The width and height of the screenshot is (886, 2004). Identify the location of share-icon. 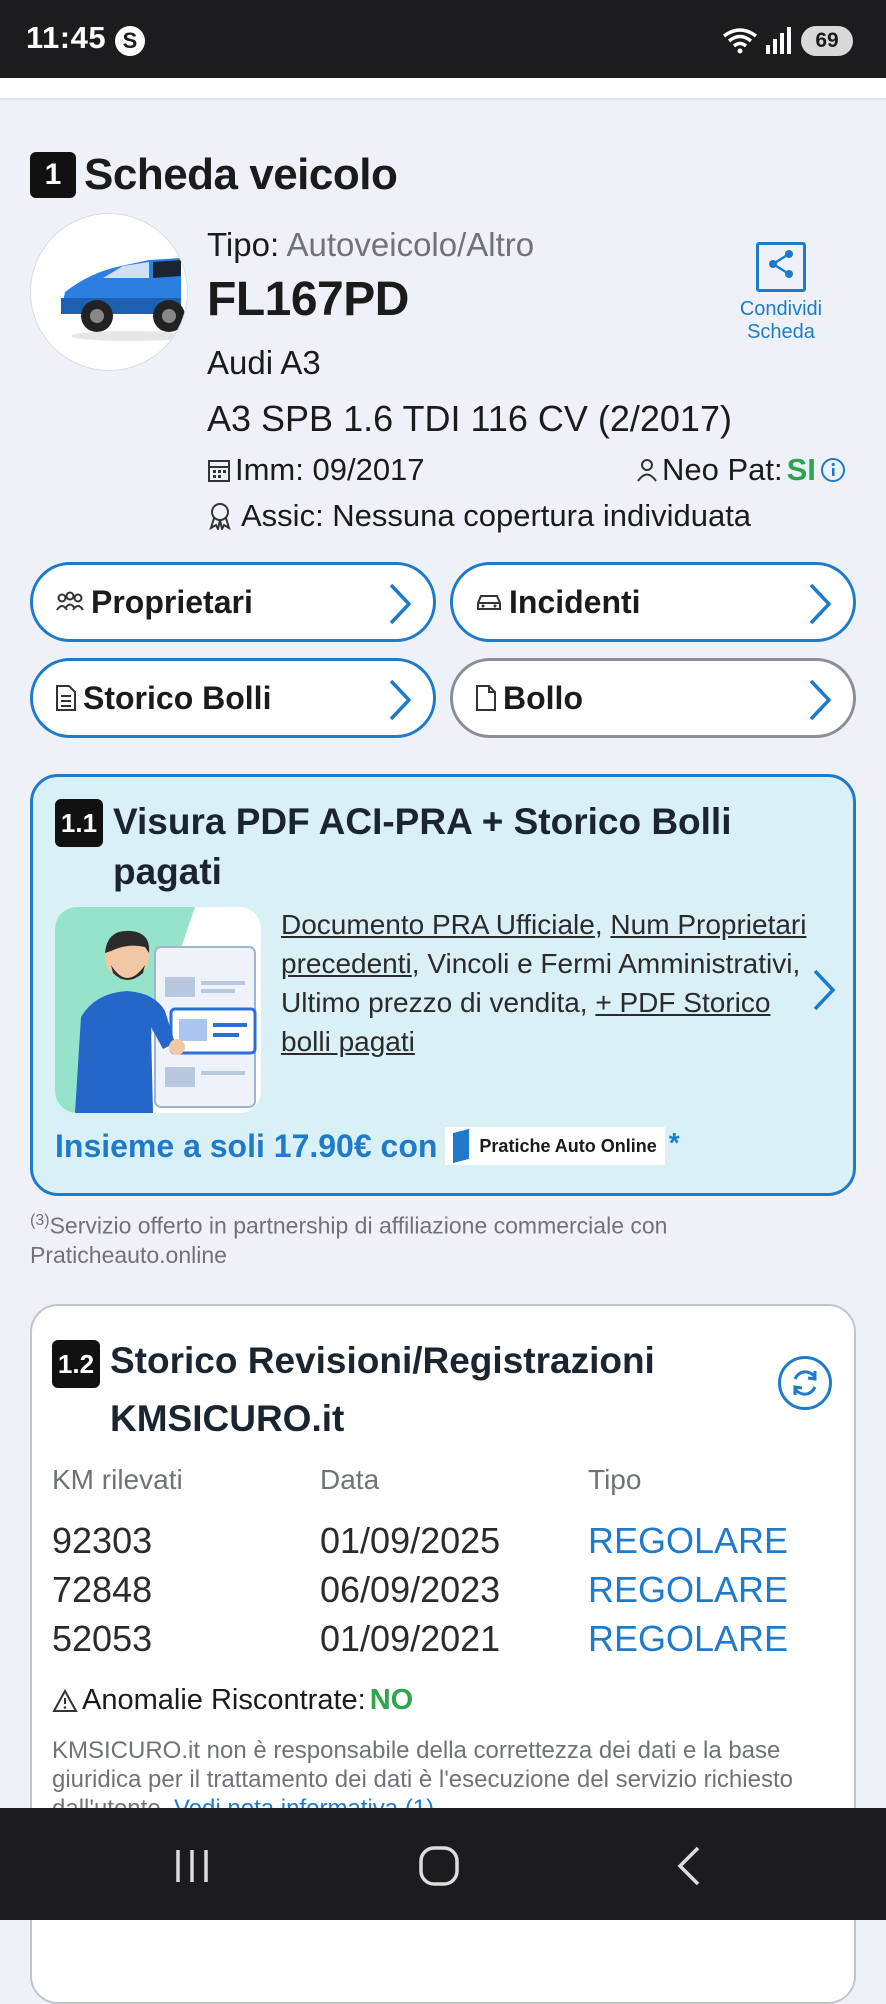
(781, 267).